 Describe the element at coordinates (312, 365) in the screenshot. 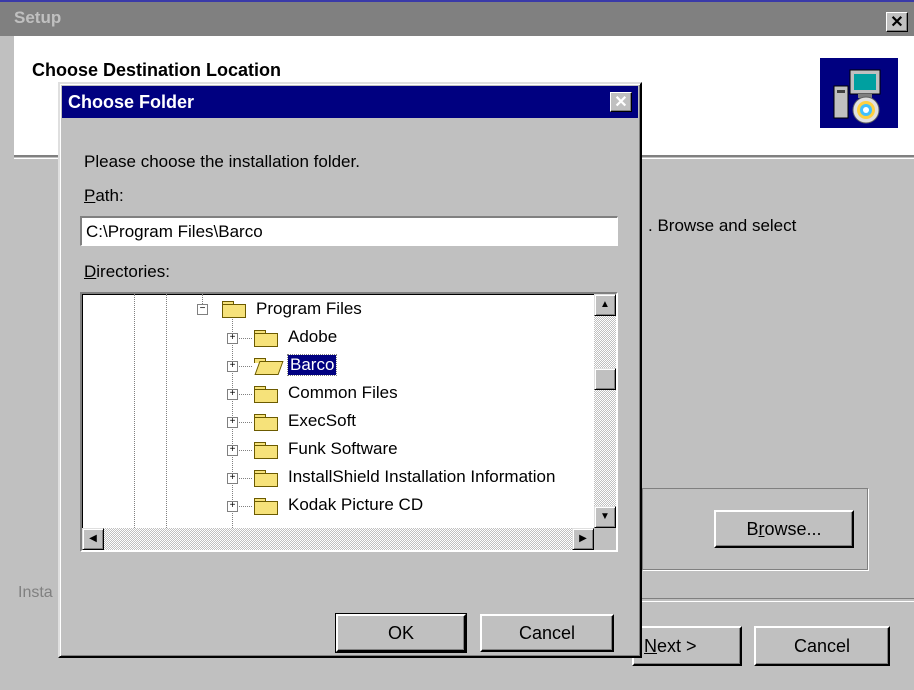

I see `tree-node-label: Barco` at that location.